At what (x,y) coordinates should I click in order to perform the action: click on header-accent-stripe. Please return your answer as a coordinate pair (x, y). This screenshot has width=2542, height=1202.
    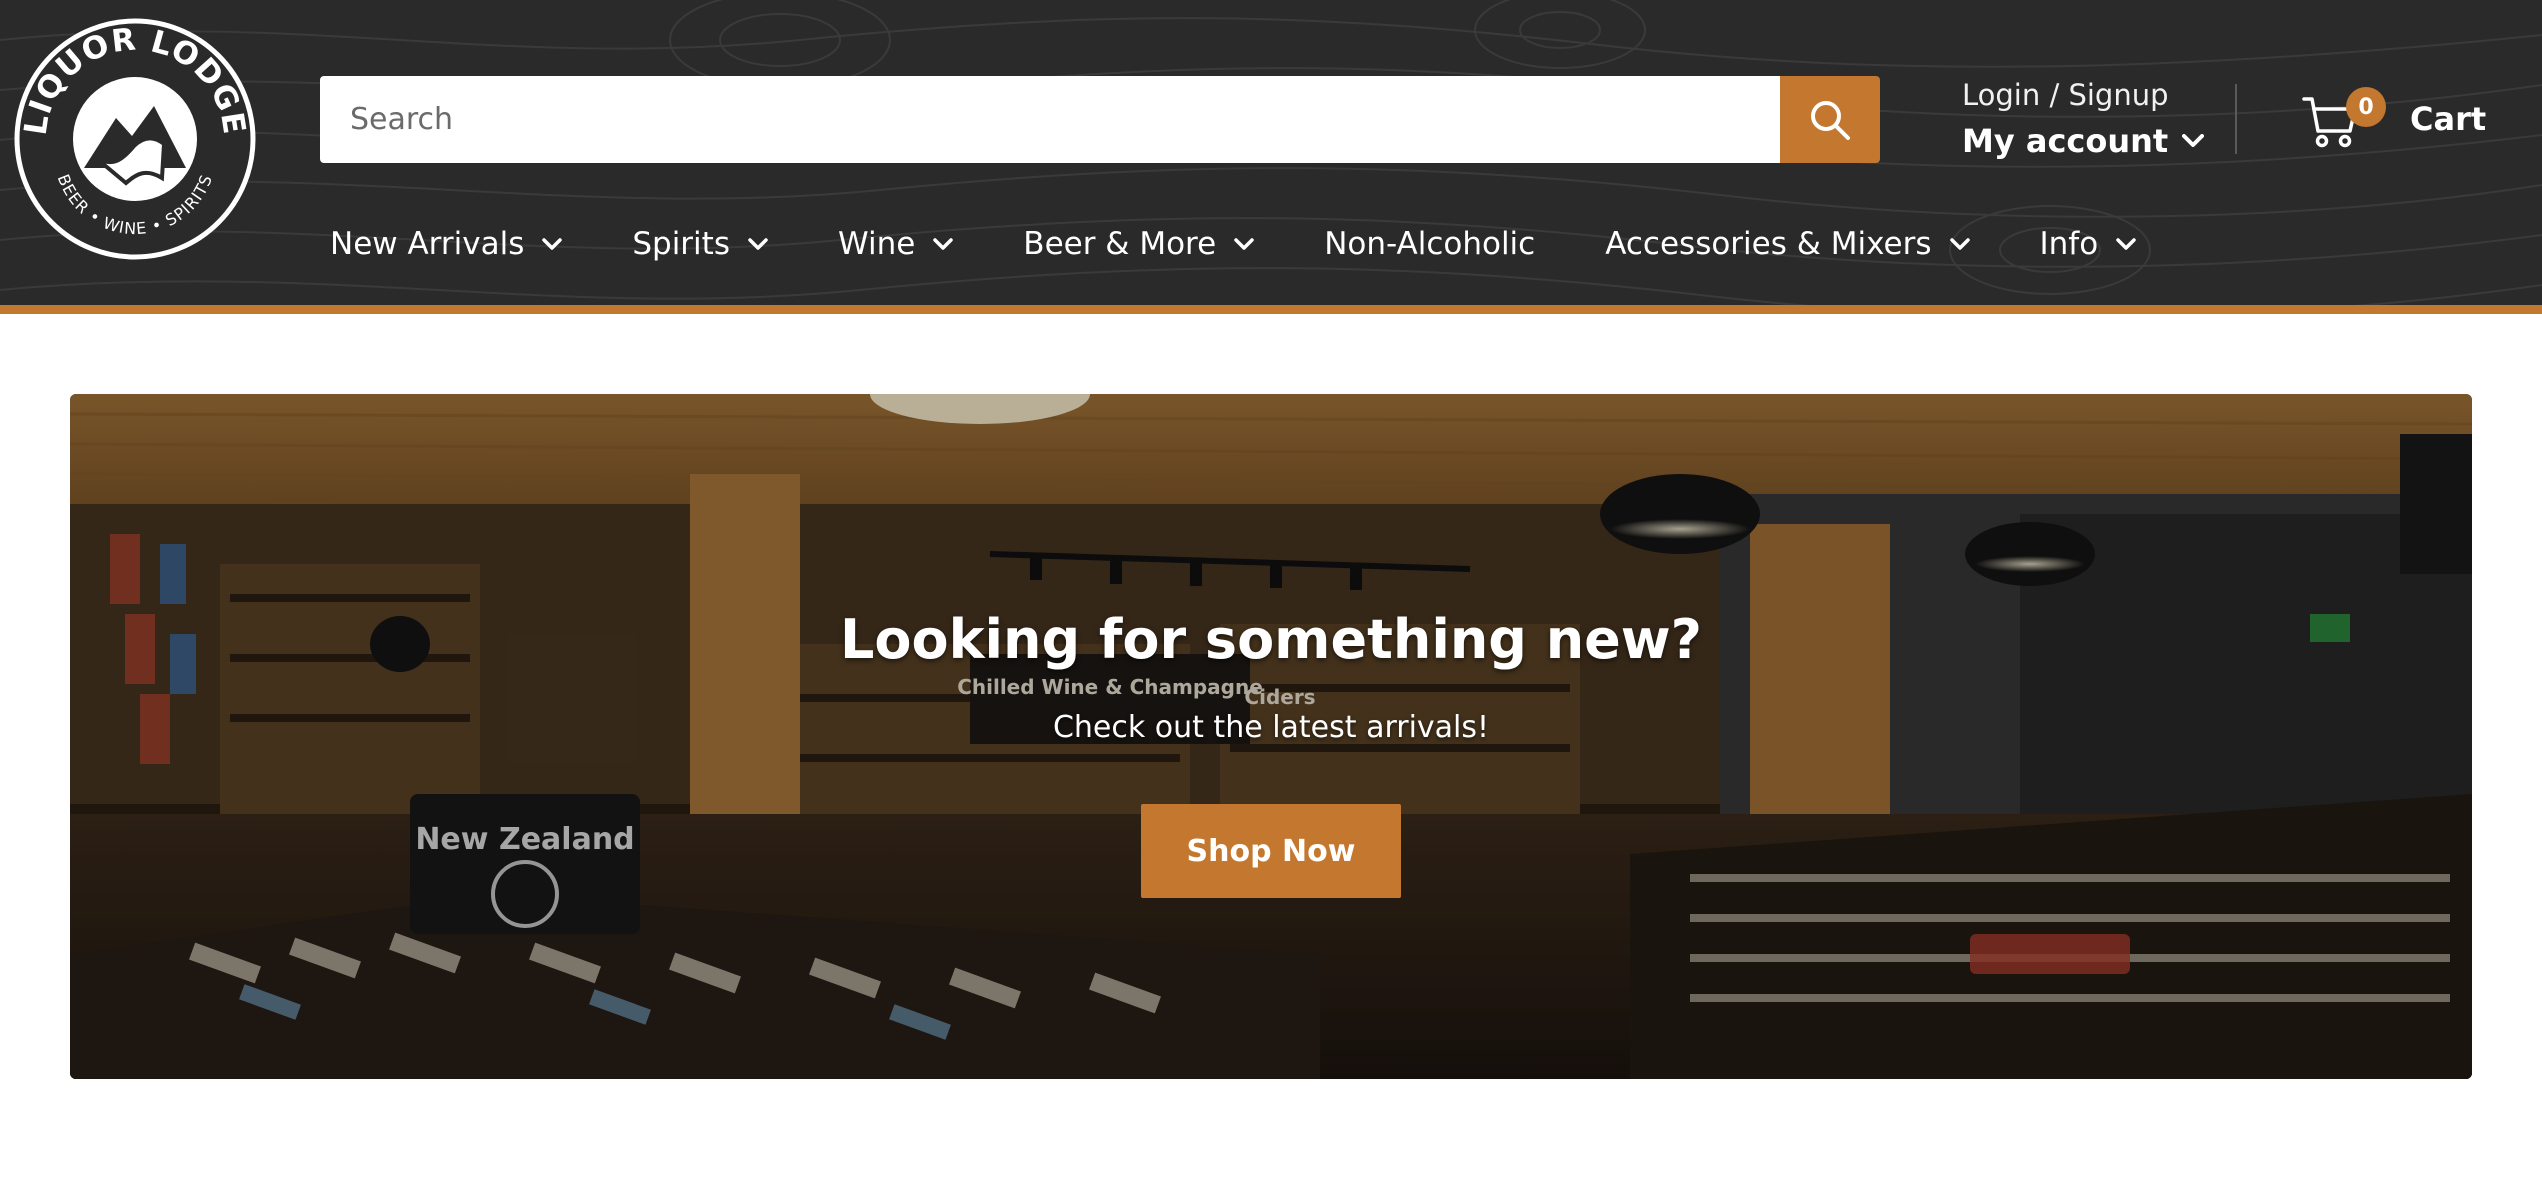
    Looking at the image, I should click on (1271, 309).